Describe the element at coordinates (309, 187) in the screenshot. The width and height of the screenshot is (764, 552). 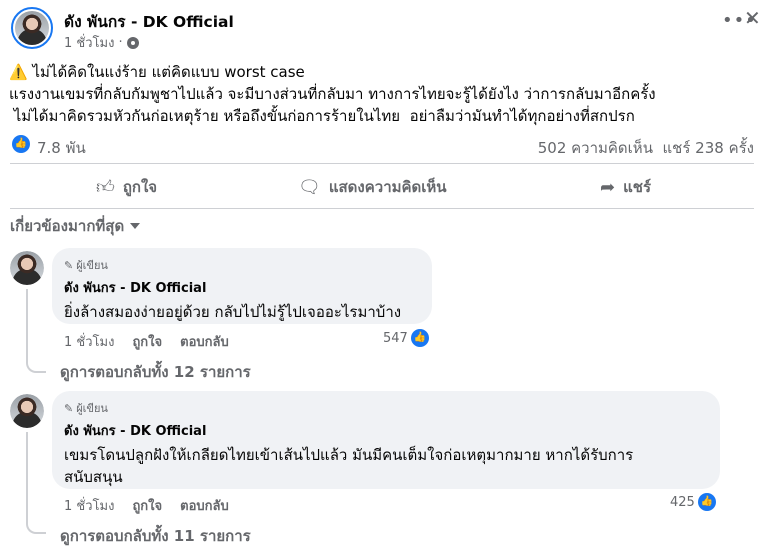
I see `comment-icon: 🗨︎` at that location.